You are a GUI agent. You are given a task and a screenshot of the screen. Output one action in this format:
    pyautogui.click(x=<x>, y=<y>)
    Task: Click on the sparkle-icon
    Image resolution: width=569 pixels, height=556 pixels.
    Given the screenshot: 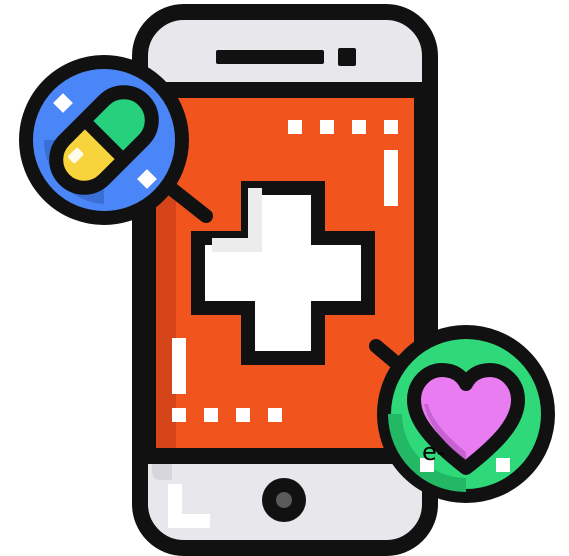 What is the action you would take?
    pyautogui.click(x=503, y=465)
    